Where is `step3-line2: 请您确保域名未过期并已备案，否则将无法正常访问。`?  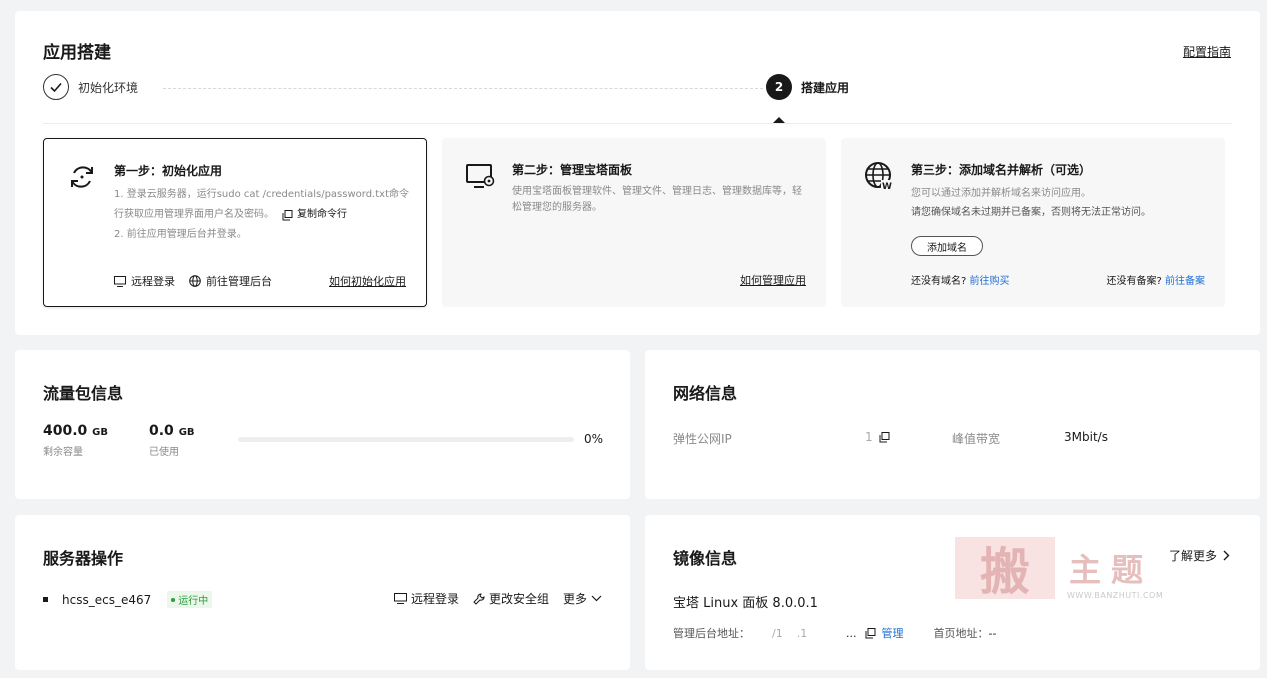 step3-line2: 请您确保域名未过期并已备案，否则将无法正常访问。 is located at coordinates (1031, 212).